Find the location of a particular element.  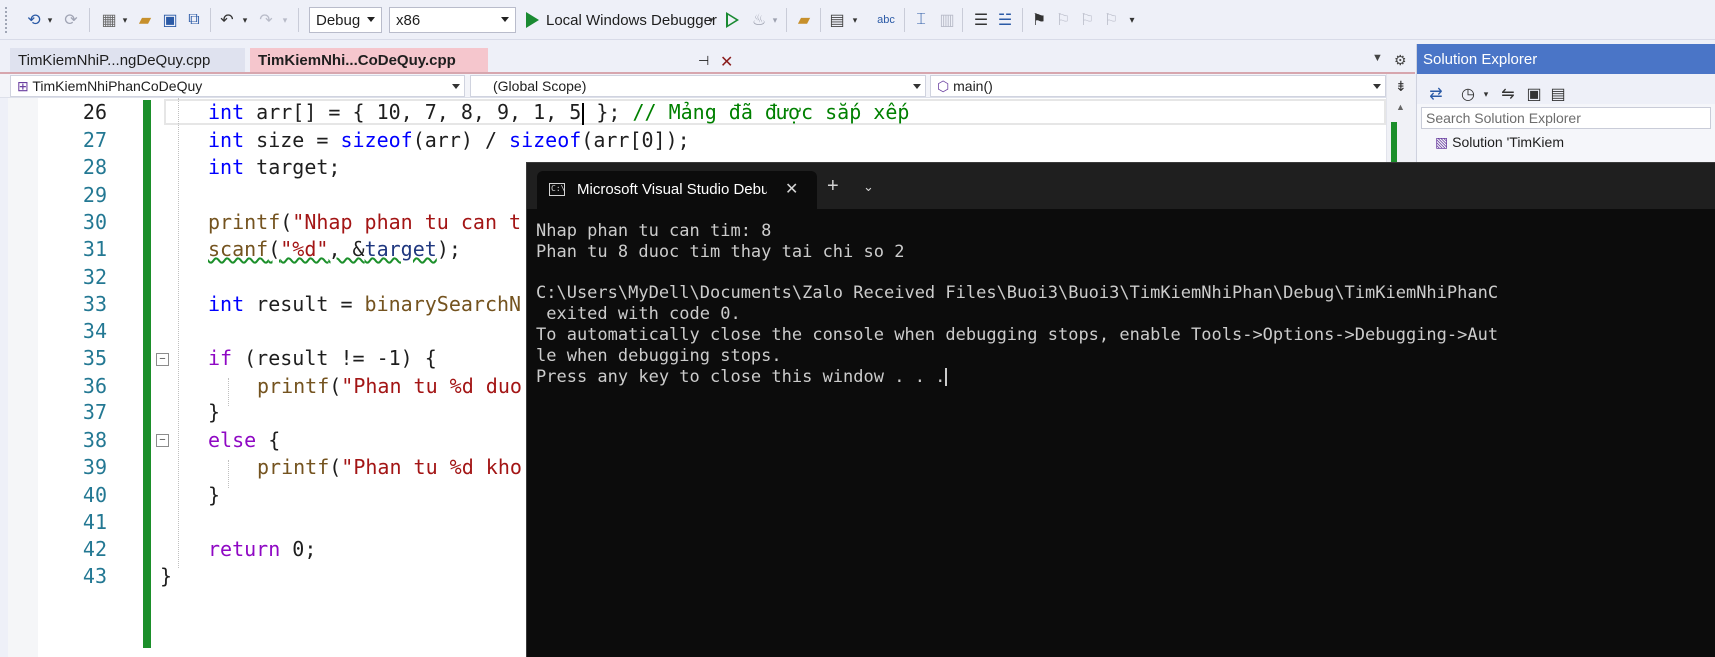

outdent-icon: ☰ is located at coordinates (981, 20).